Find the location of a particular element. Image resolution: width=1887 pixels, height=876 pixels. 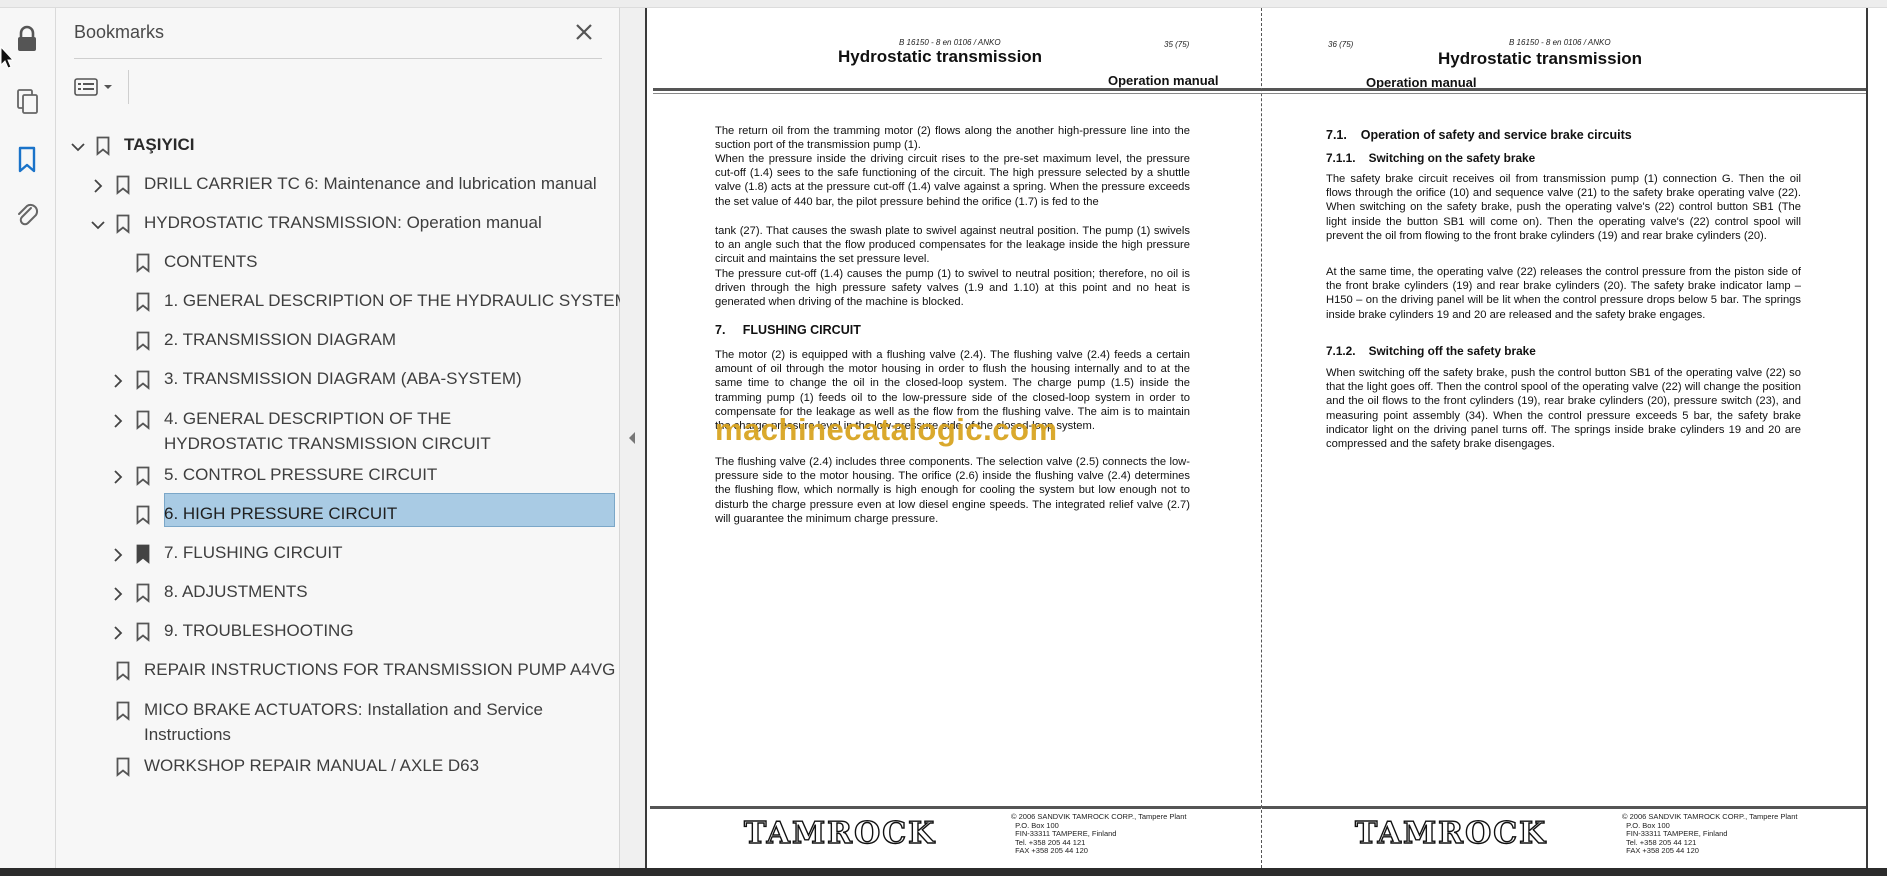

page-left-footer-rule is located at coordinates (955, 807).